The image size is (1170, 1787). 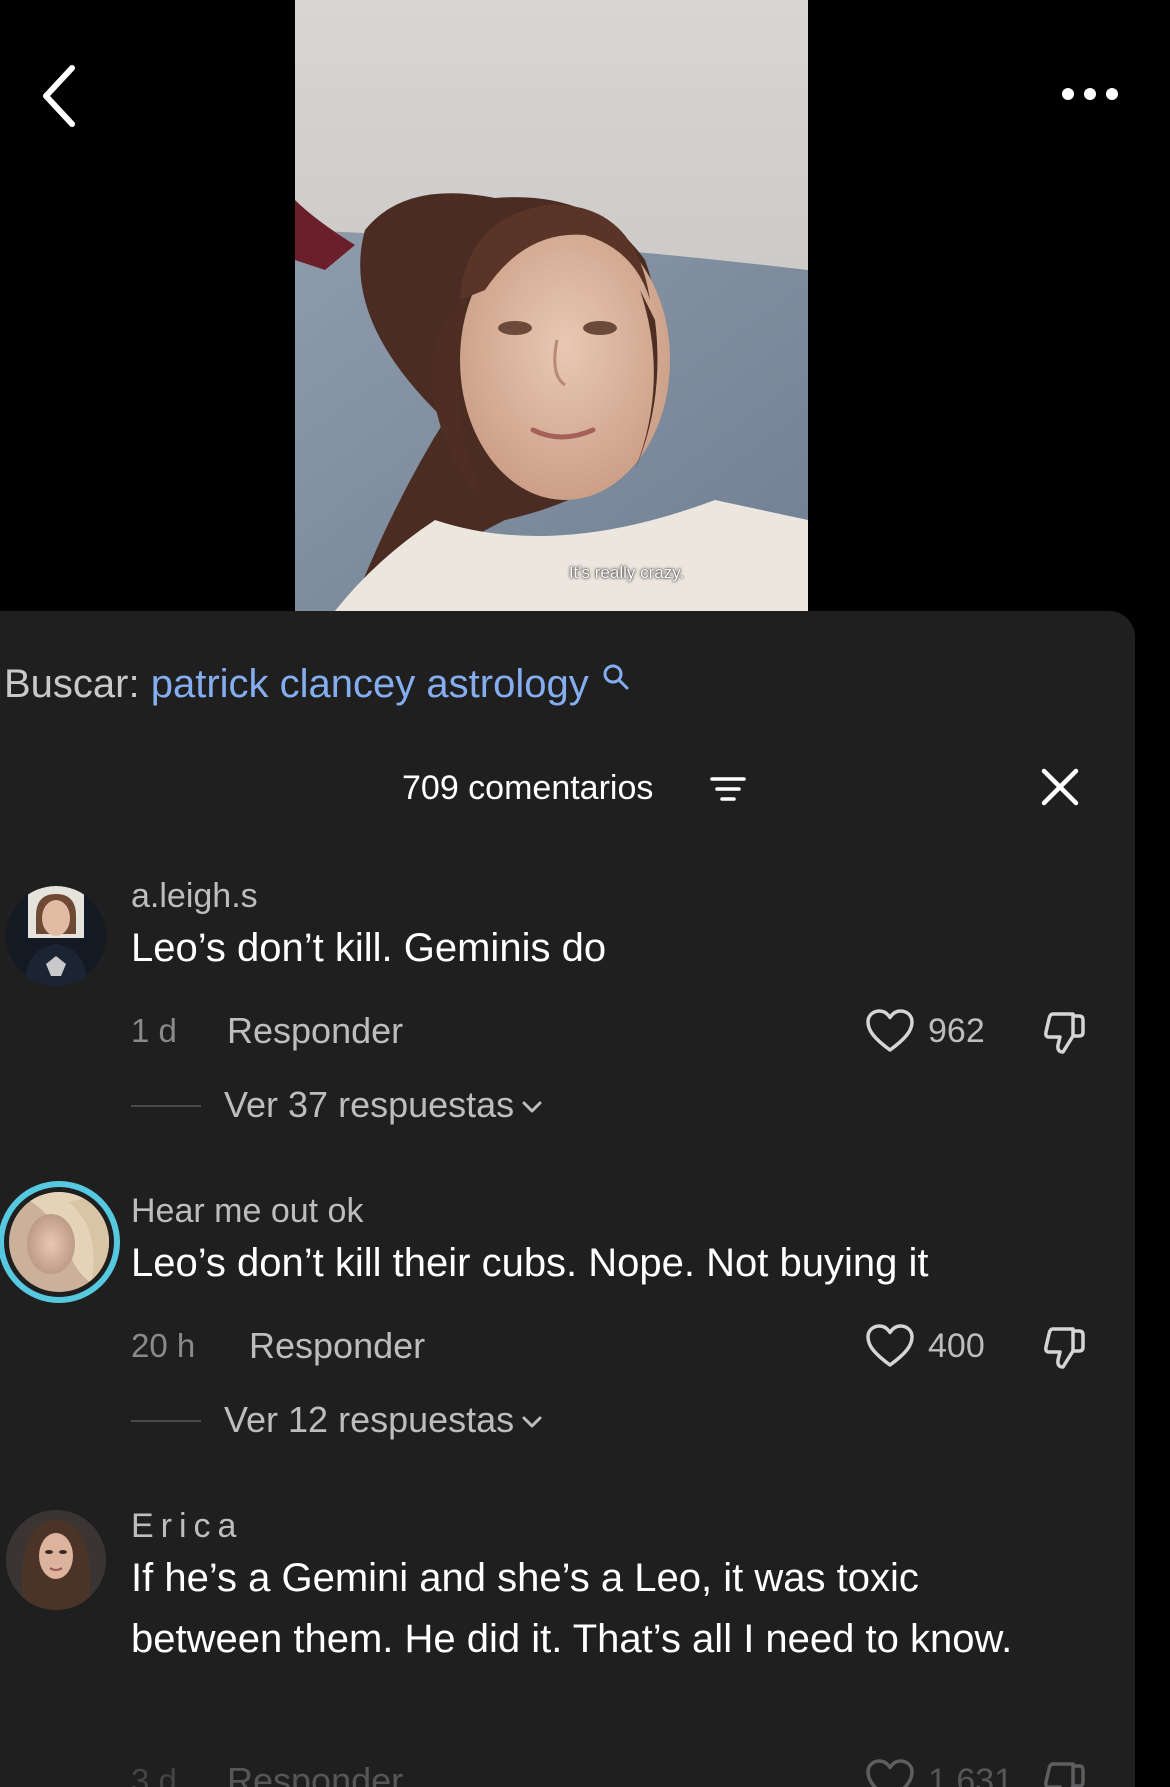 I want to click on comments-header: 709 comentarios, so click(x=567, y=788).